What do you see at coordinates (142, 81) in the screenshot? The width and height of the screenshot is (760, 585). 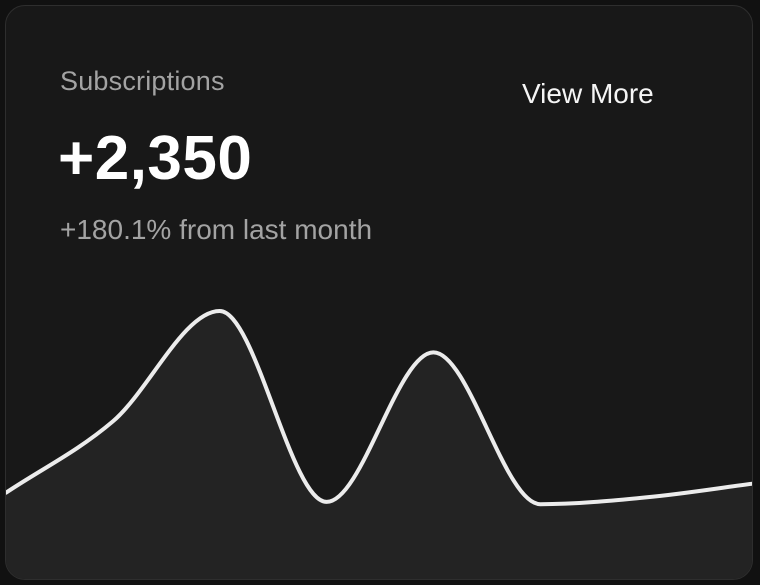 I see `card-title: Subscriptions` at bounding box center [142, 81].